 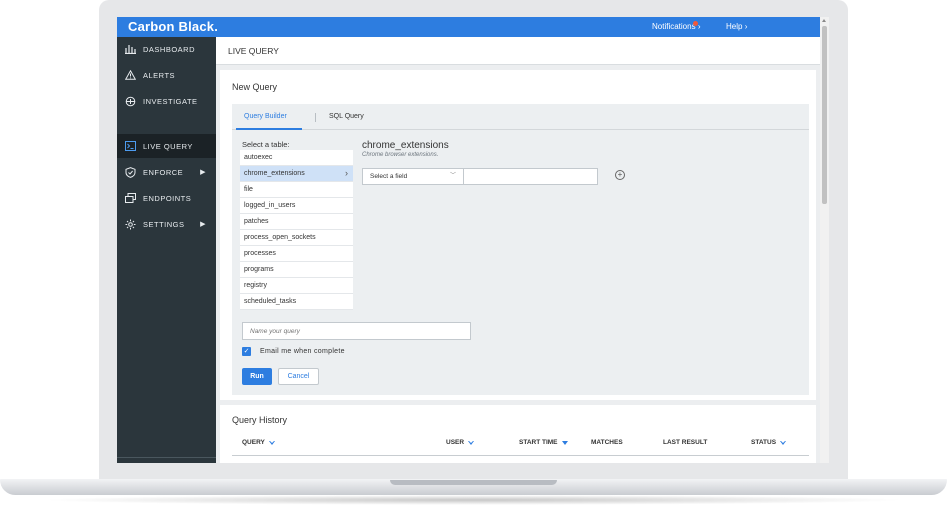 I want to click on bar-chart-icon, so click(x=130, y=49).